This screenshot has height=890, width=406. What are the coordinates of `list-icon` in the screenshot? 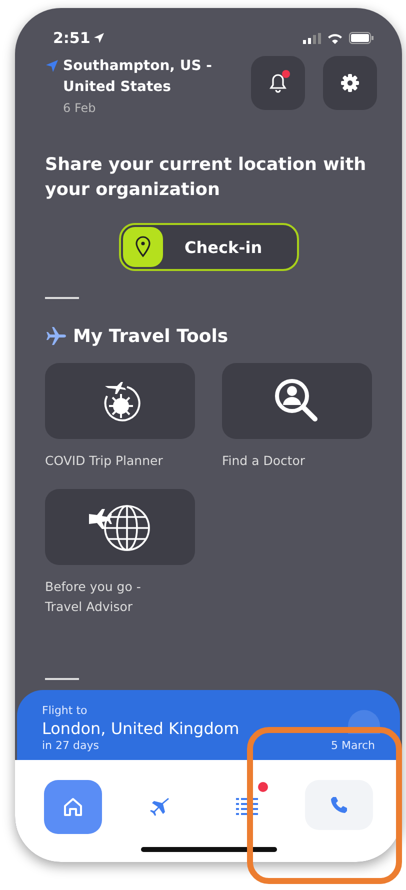 It's located at (247, 807).